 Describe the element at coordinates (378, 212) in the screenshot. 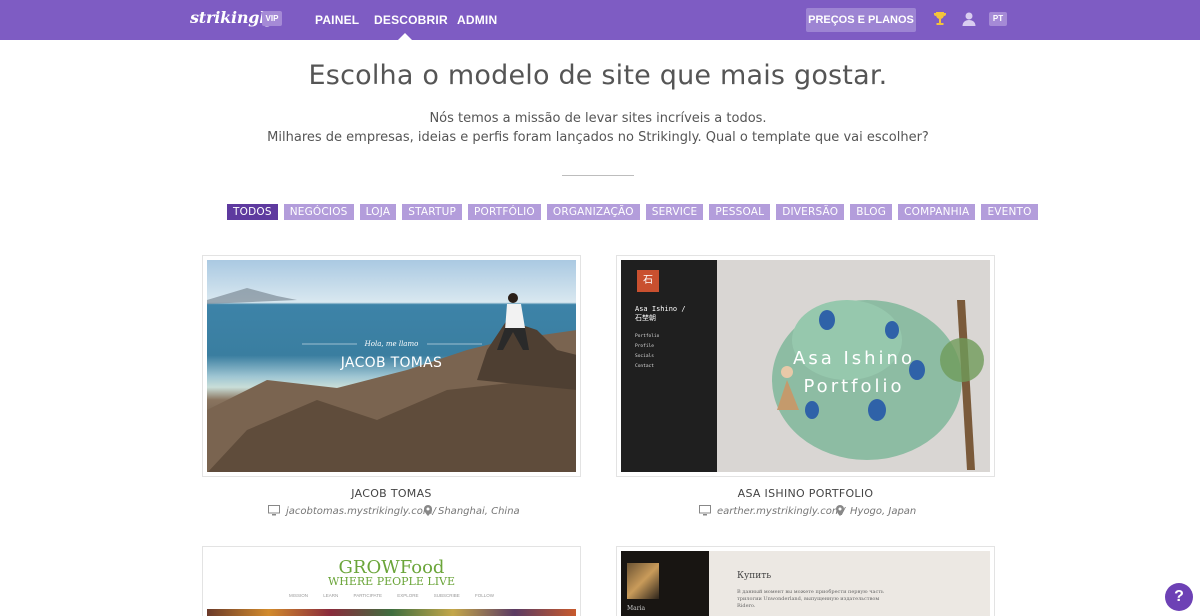

I see `filter-loja: LOJA` at that location.